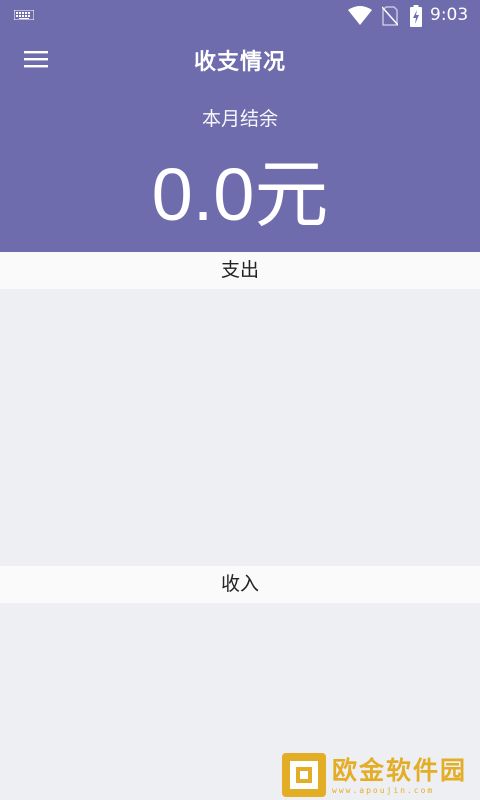 The height and width of the screenshot is (800, 480). Describe the element at coordinates (240, 584) in the screenshot. I see `income-section-header: 收入` at that location.